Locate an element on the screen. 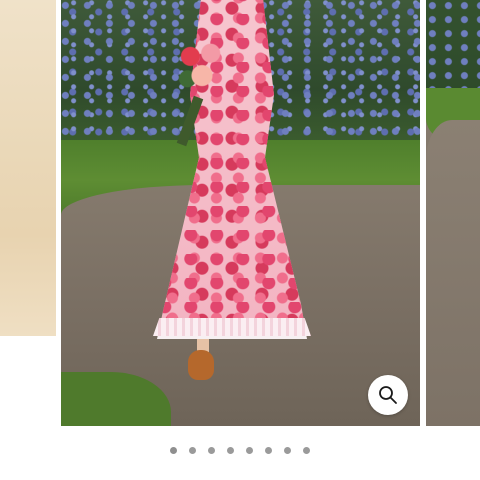  search-icon is located at coordinates (388, 395).